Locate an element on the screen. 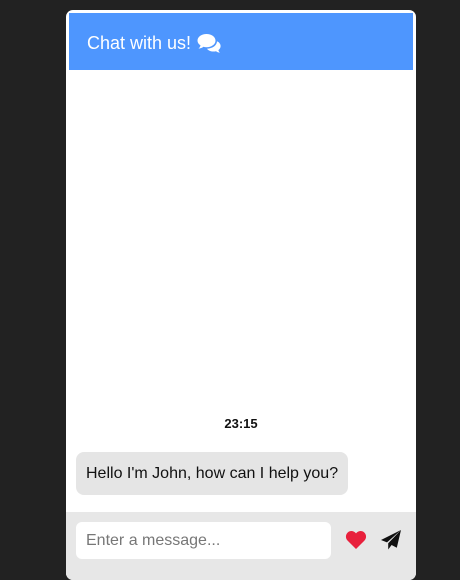  chat-header: Chat with us! is located at coordinates (241, 41).